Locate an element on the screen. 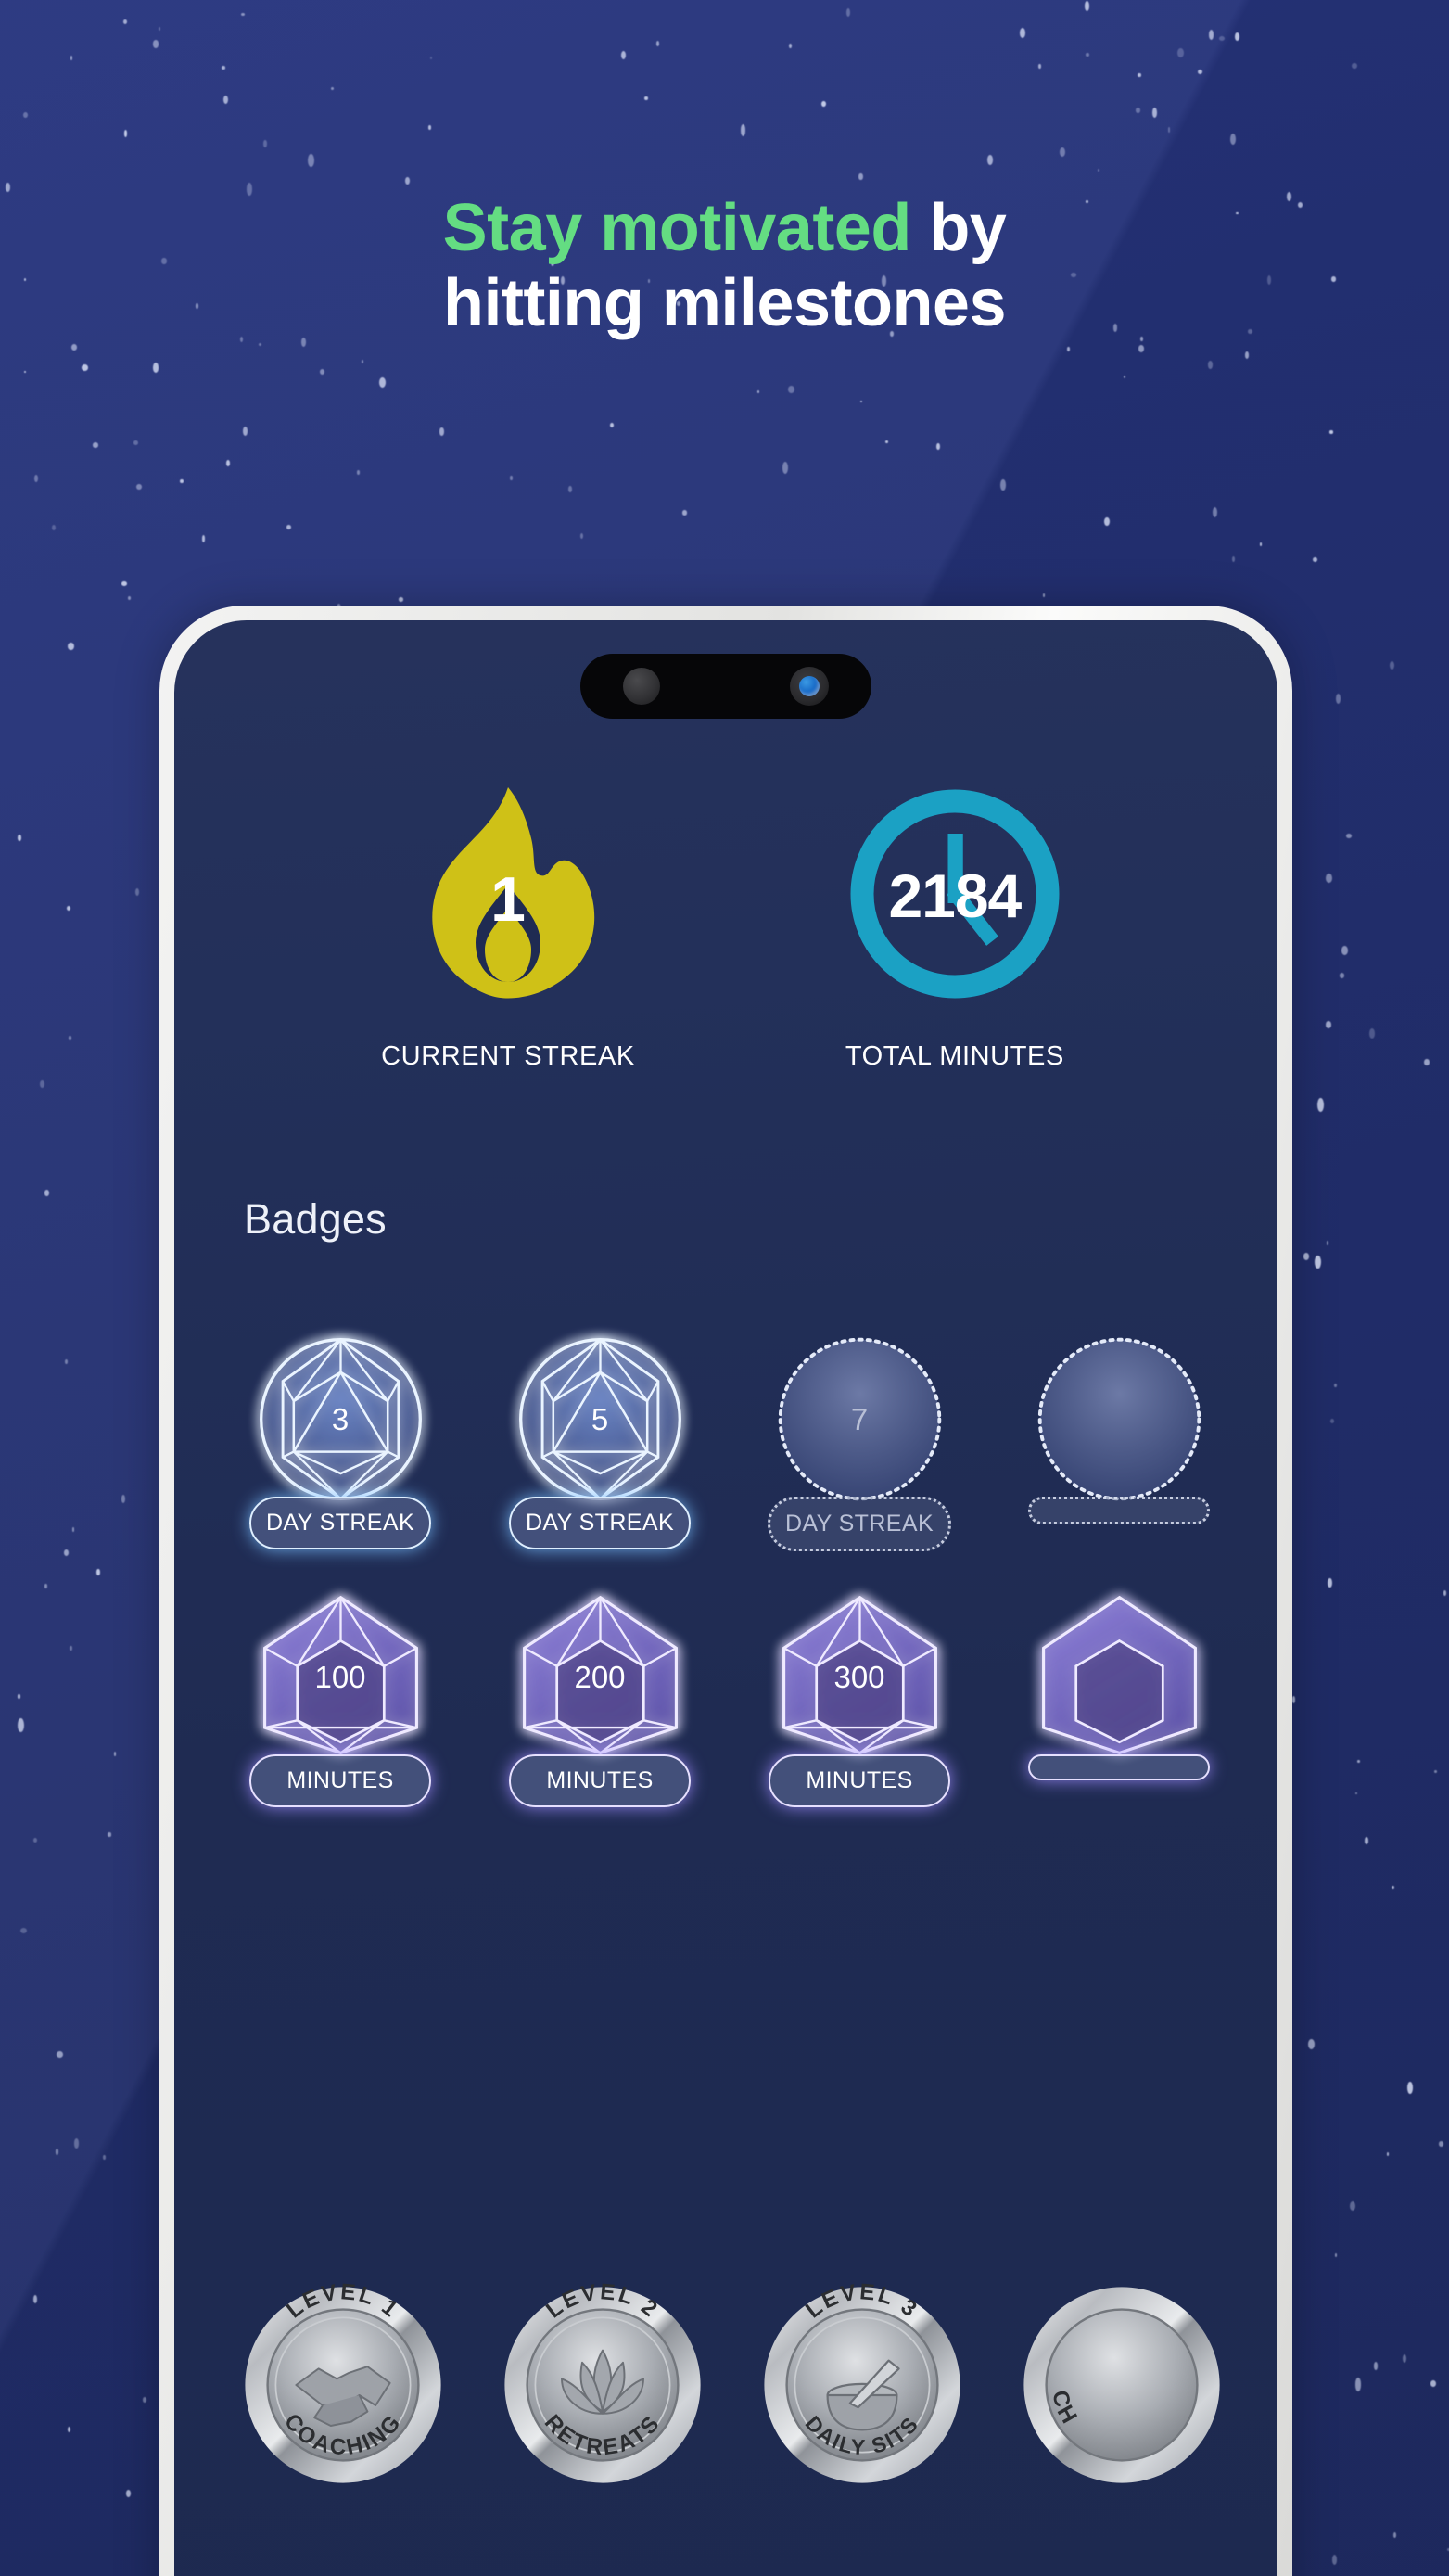  gem-icon: 300 is located at coordinates (859, 1677).